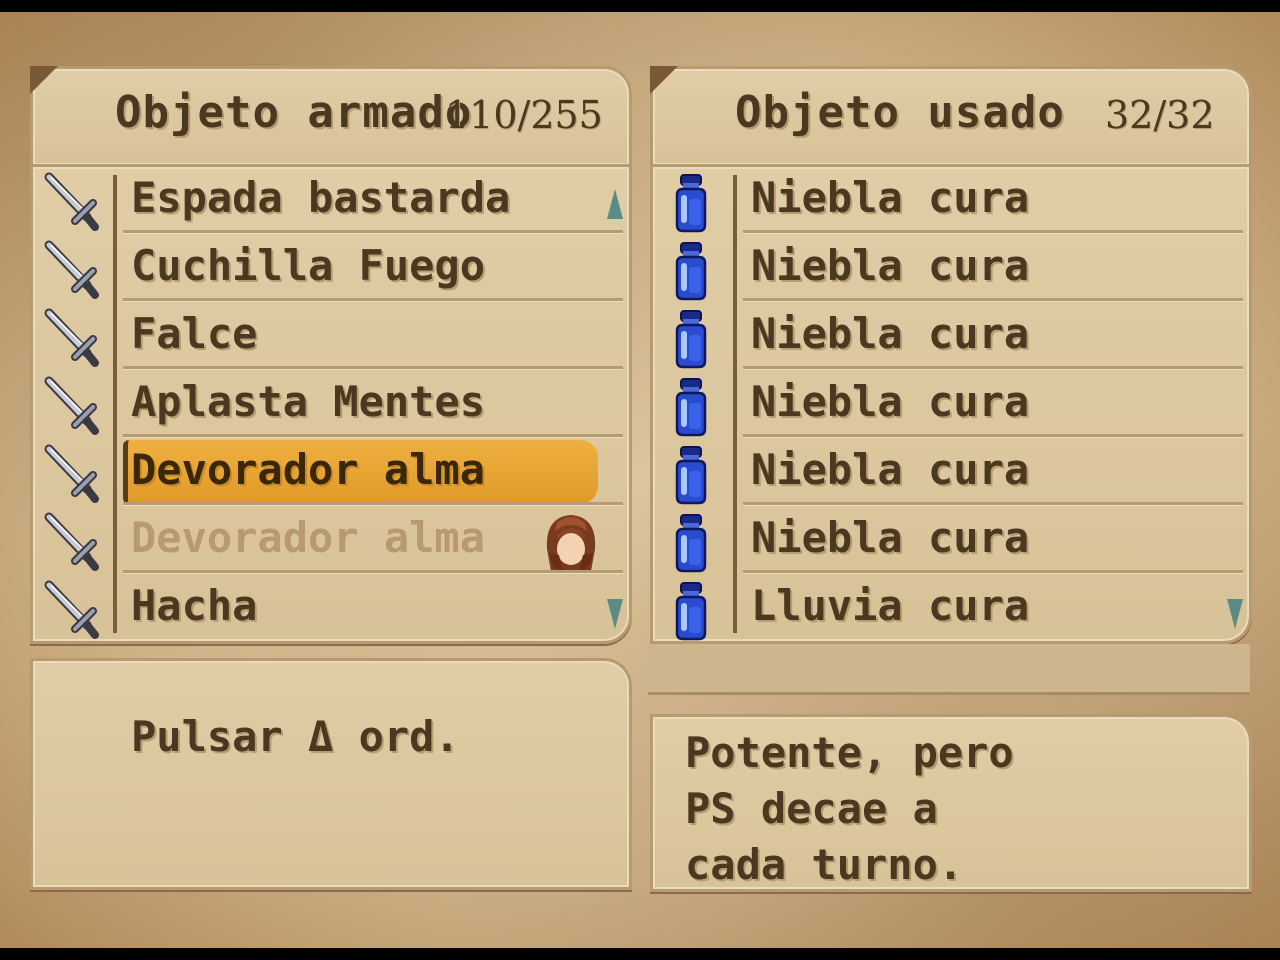 The width and height of the screenshot is (1280, 960). I want to click on separator-band, so click(949, 669).